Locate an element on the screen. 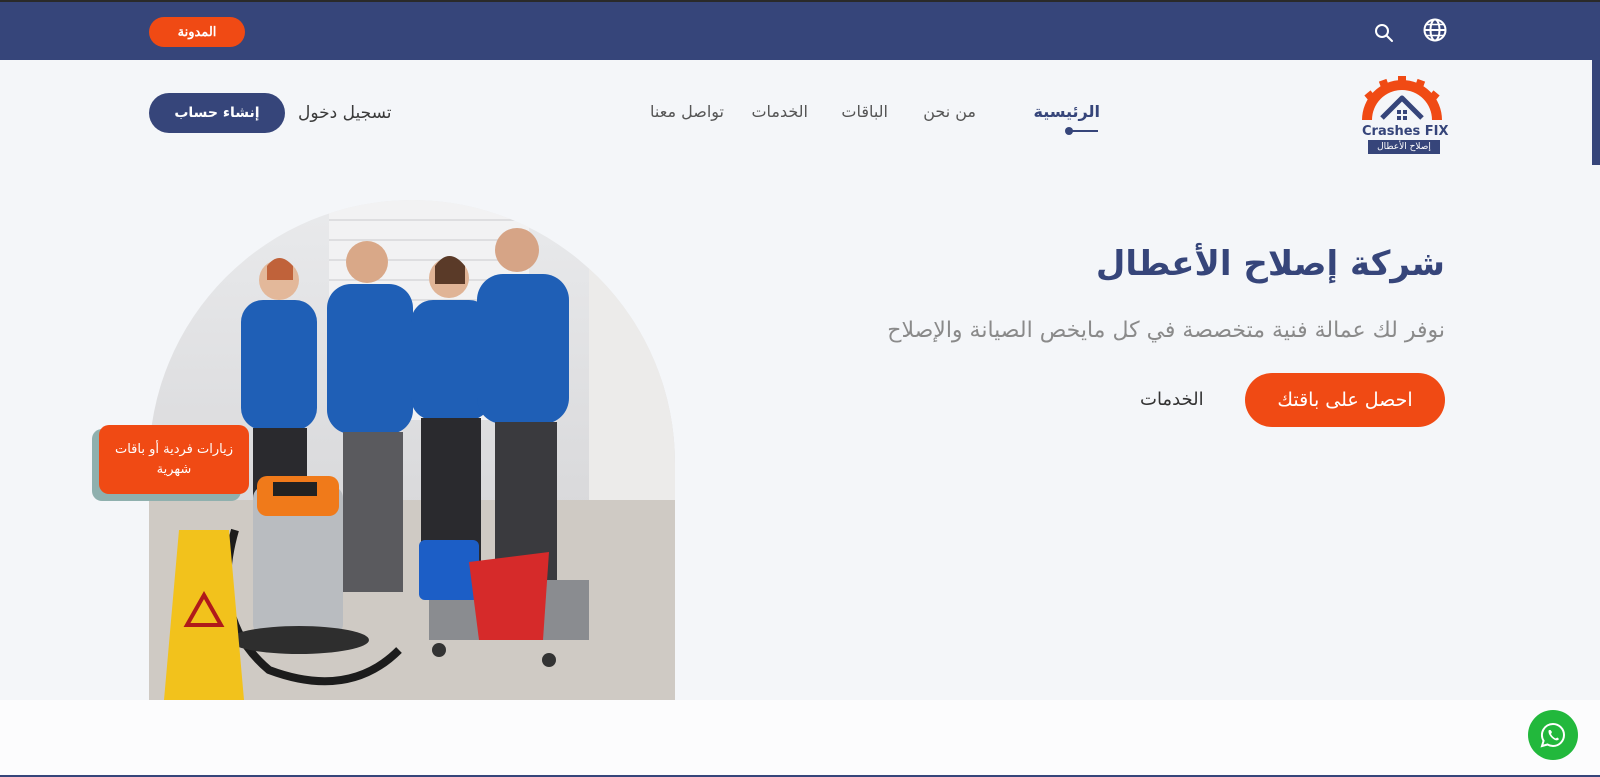 The image size is (1600, 777). get-package-button: احصل على باقتك is located at coordinates (1345, 400).